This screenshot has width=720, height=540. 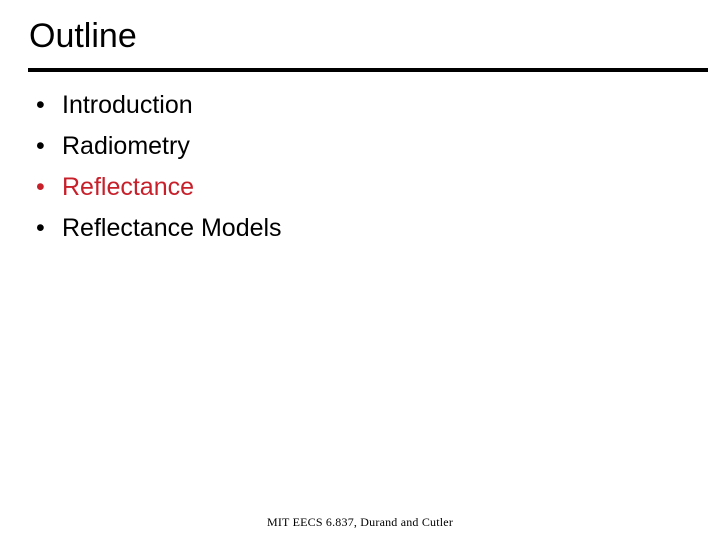 I want to click on list-item: • Introduction, so click(x=350, y=108).